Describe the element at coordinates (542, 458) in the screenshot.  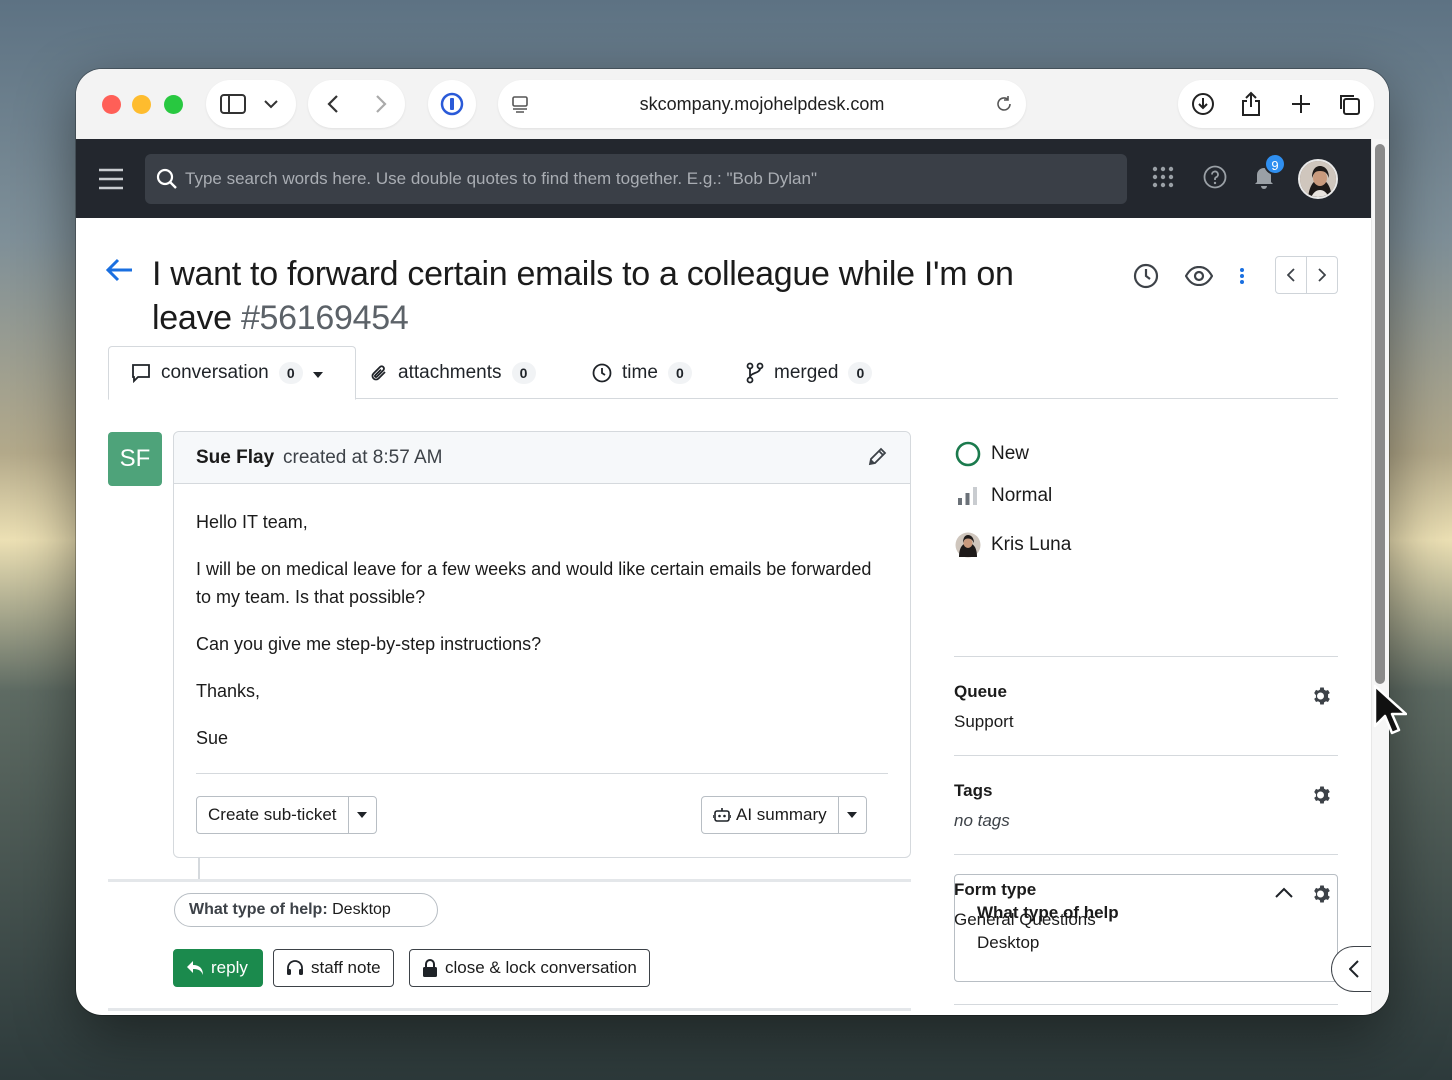
I see `message-header: Sue Flay created at 8:57 AM` at that location.